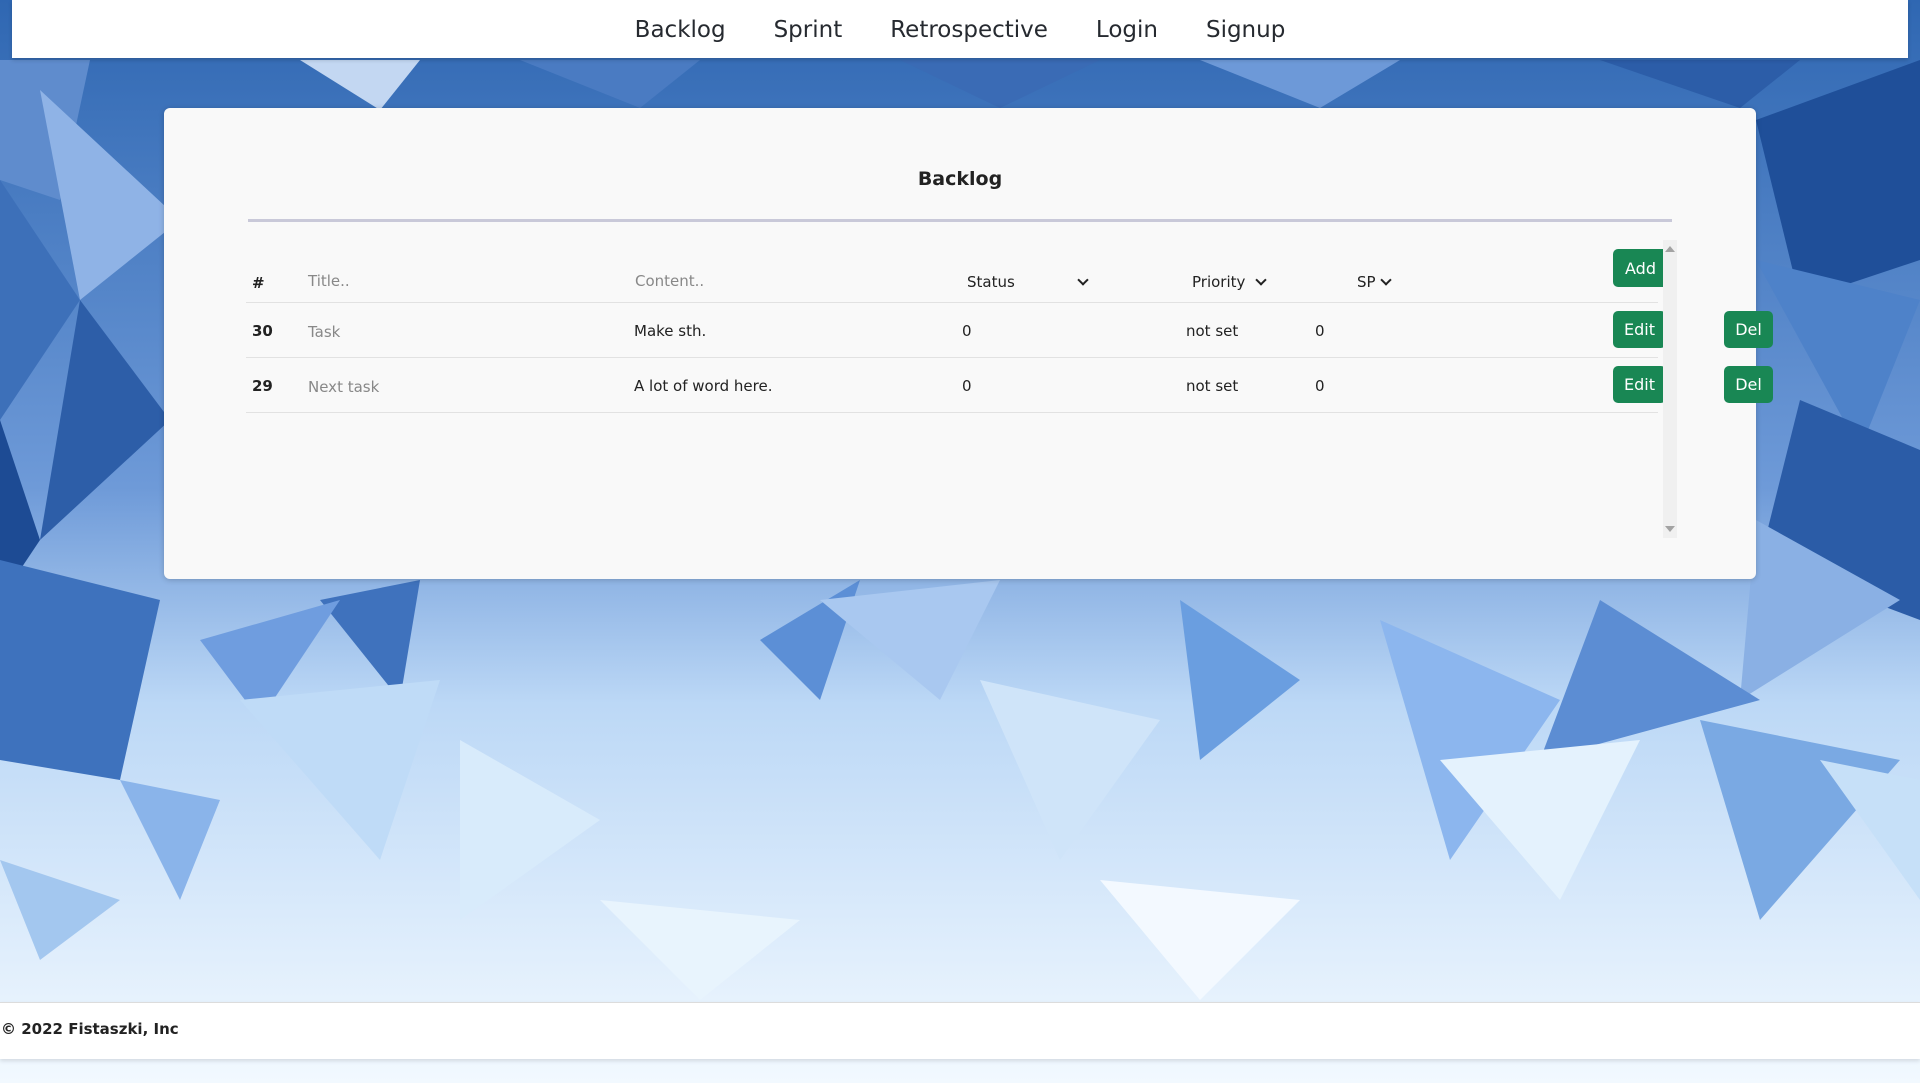 This screenshot has height=1083, width=1920. I want to click on nav-link-backlog: Backlog, so click(680, 30).